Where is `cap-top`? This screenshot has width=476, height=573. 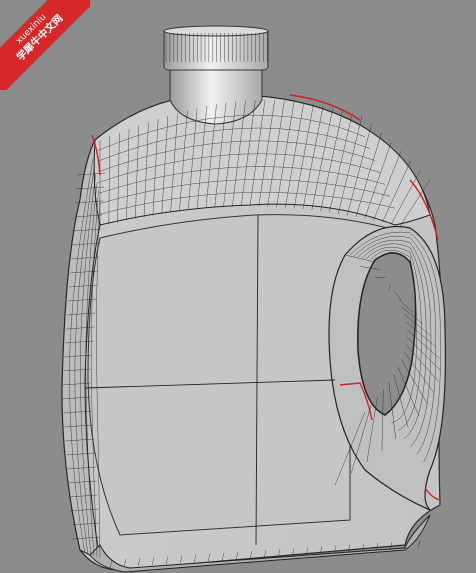
cap-top is located at coordinates (216, 31).